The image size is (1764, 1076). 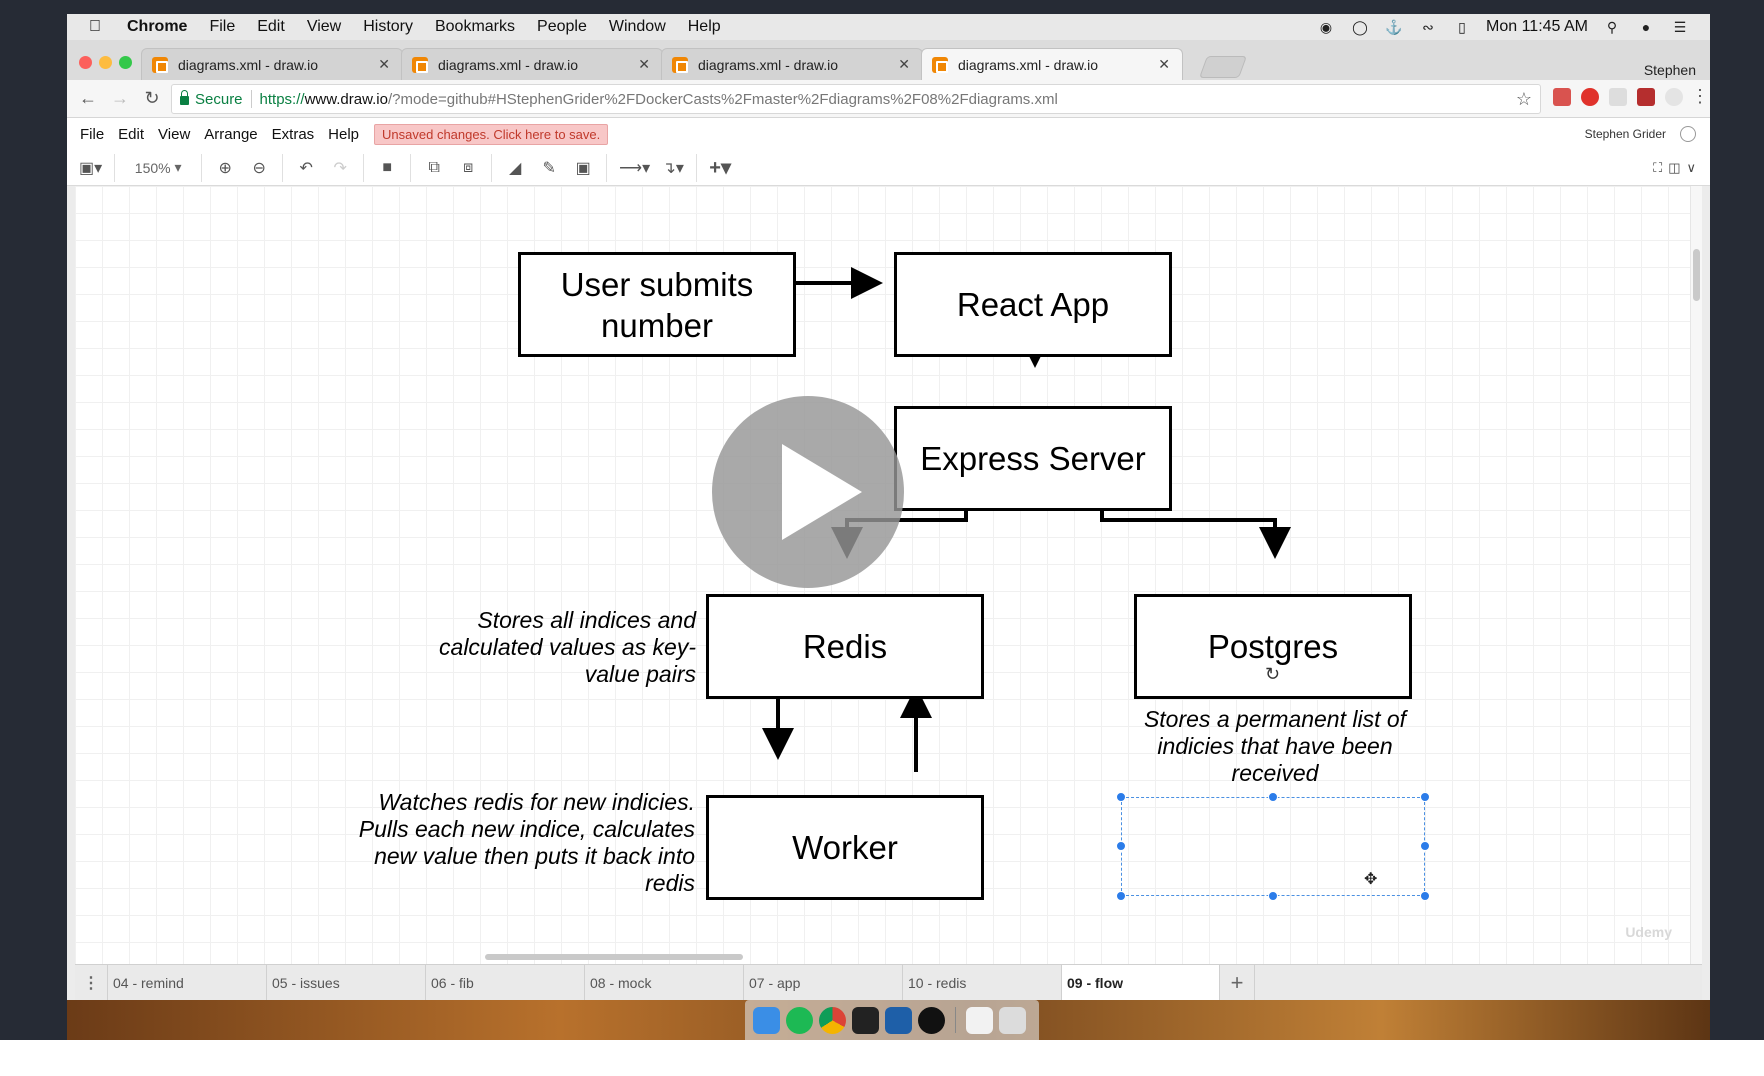 What do you see at coordinates (562, 27) in the screenshot?
I see `menu-people: People` at bounding box center [562, 27].